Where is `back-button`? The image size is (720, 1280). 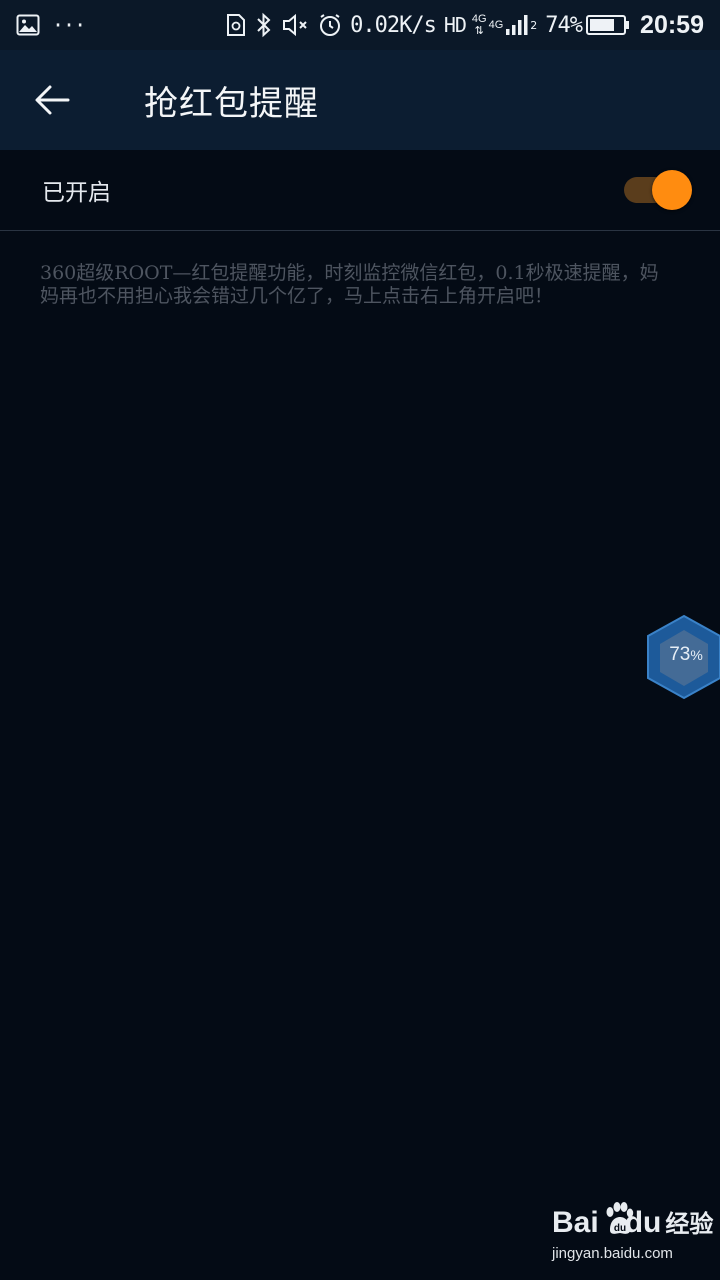
back-button is located at coordinates (52, 100).